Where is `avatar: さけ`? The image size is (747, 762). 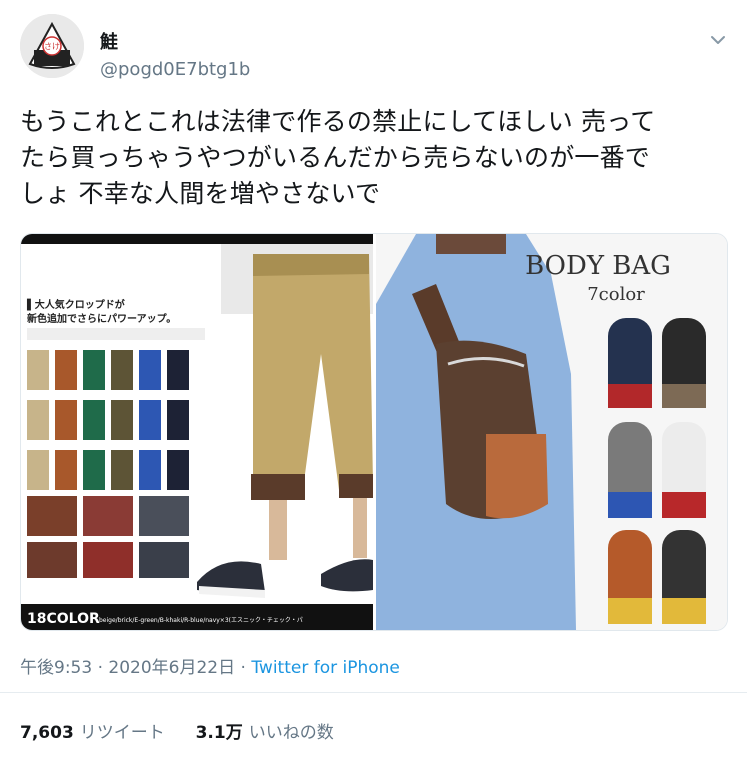 avatar: さけ is located at coordinates (52, 46).